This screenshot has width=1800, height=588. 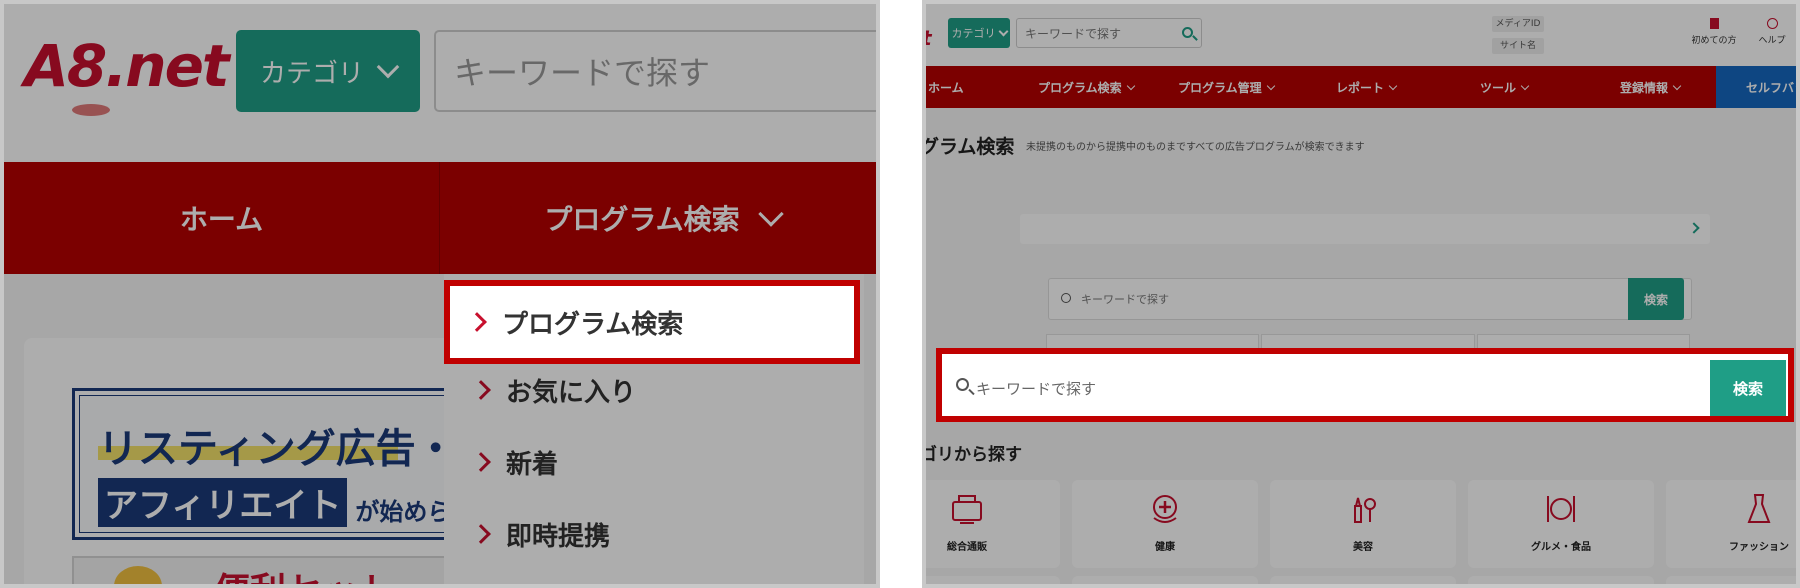 I want to click on dropdown-item-favorites: お気に入り, so click(x=654, y=390).